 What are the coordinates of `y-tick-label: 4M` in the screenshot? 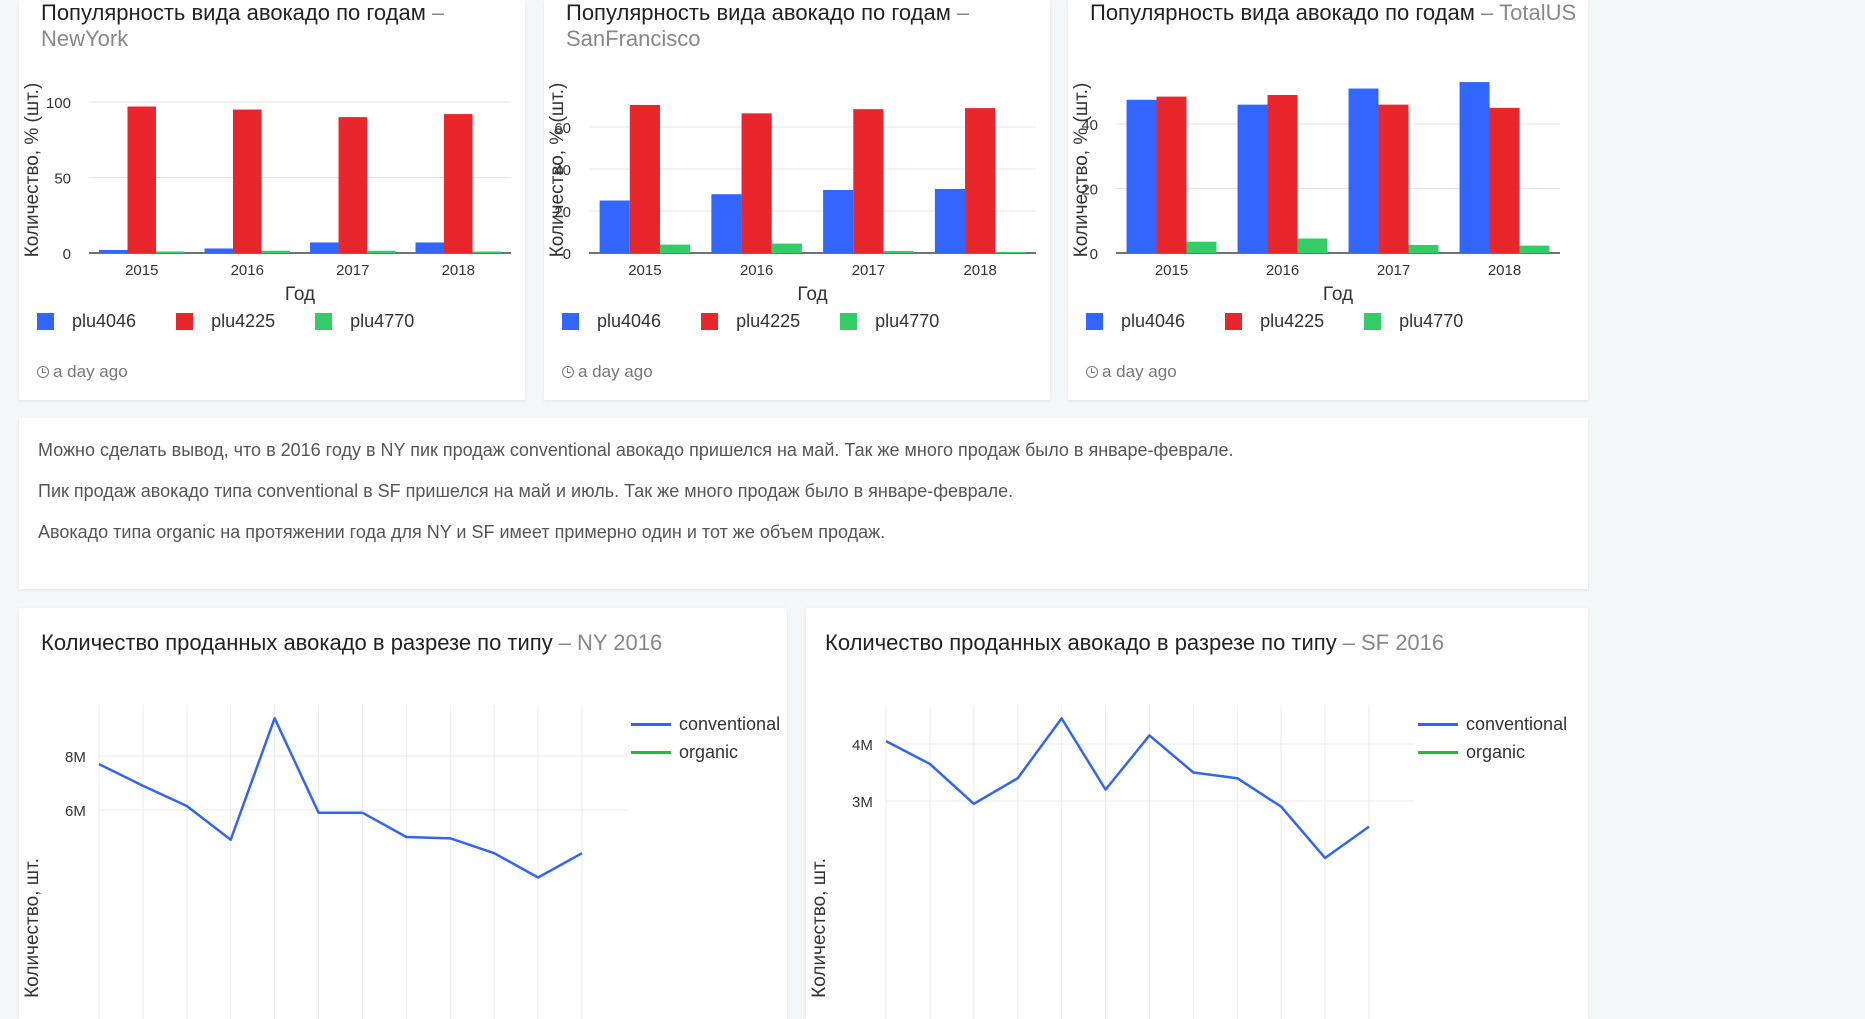 It's located at (862, 745).